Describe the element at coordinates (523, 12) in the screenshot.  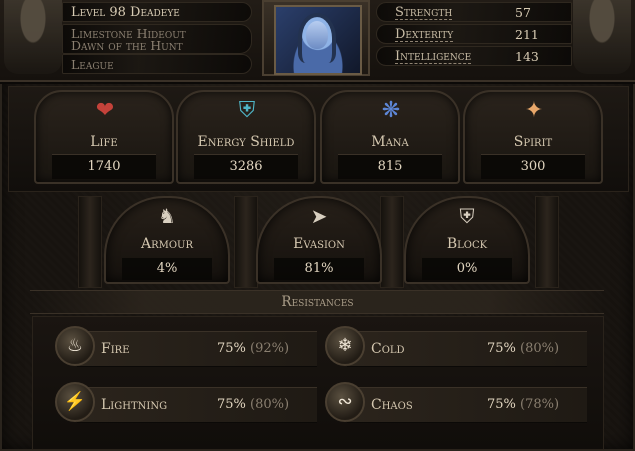
I see `attribute-value: 57` at that location.